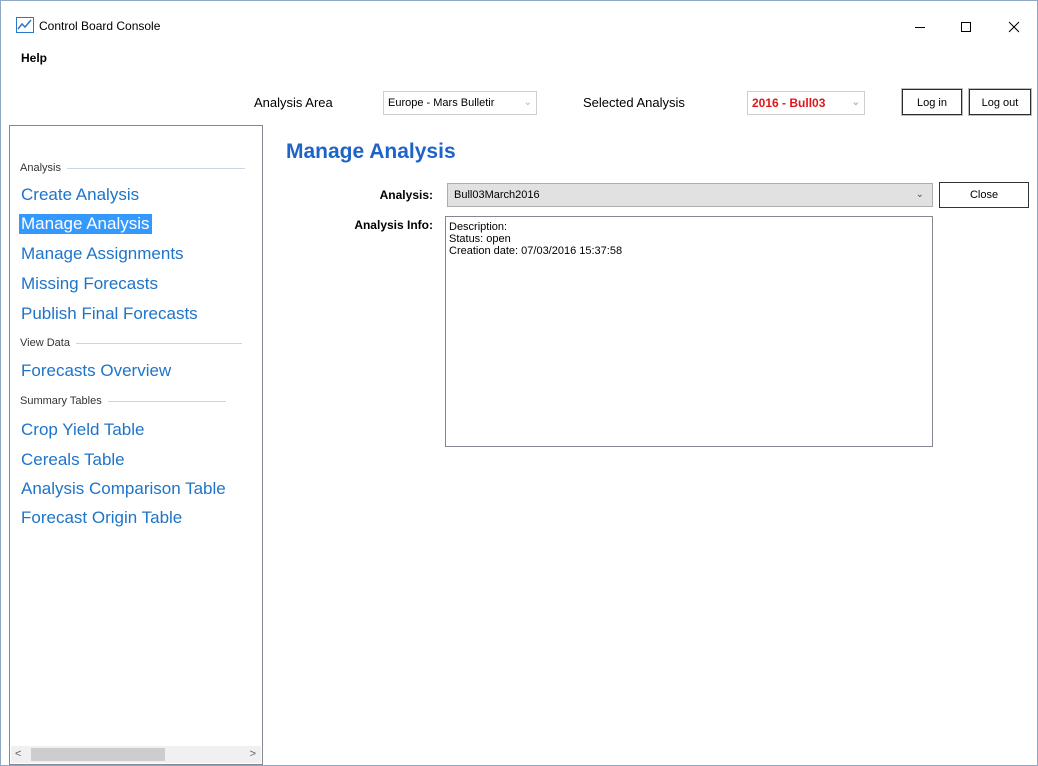  I want to click on close-window-button, so click(1014, 27).